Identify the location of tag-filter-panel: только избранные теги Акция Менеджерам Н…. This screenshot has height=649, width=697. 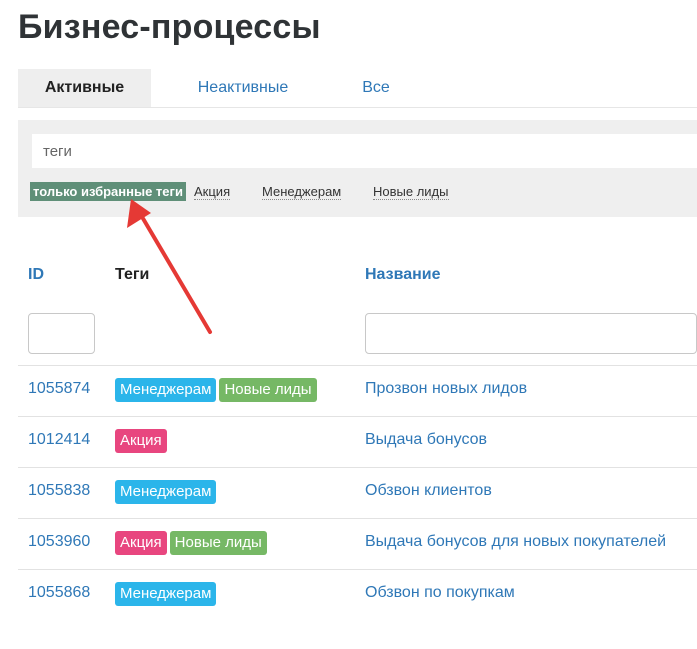
(357, 168).